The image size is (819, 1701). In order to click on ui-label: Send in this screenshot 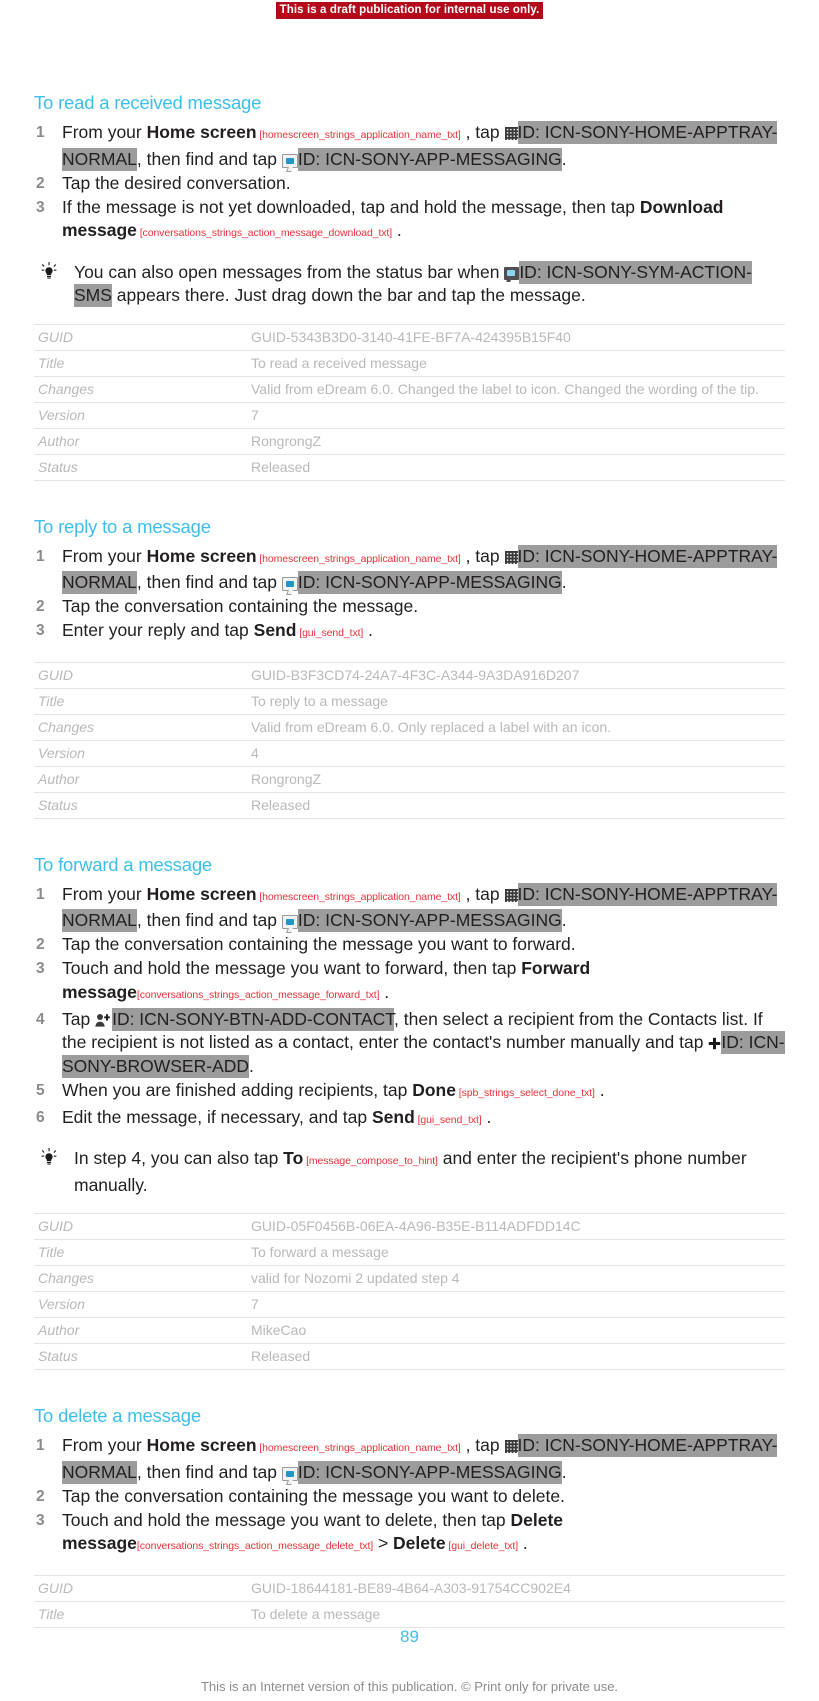, I will do `click(393, 1116)`.